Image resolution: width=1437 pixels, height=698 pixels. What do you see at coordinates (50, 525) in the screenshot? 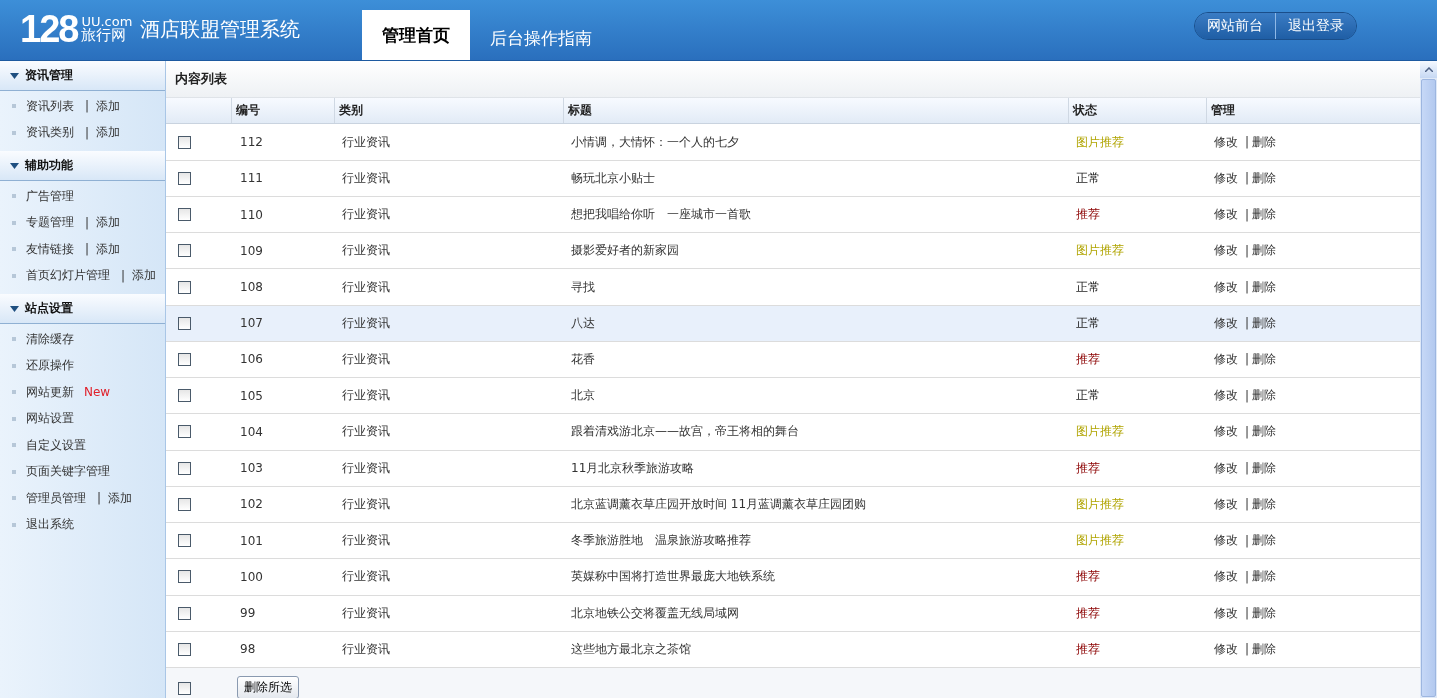
I see `sidebar-link: 退出系统` at bounding box center [50, 525].